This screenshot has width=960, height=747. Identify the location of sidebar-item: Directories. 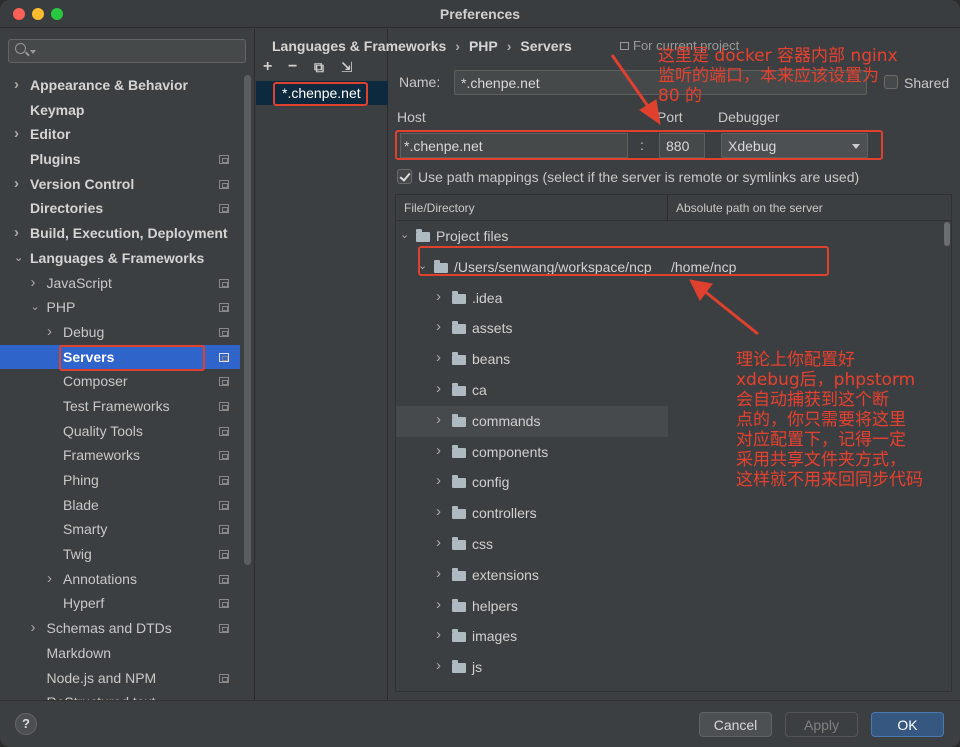
(120, 208).